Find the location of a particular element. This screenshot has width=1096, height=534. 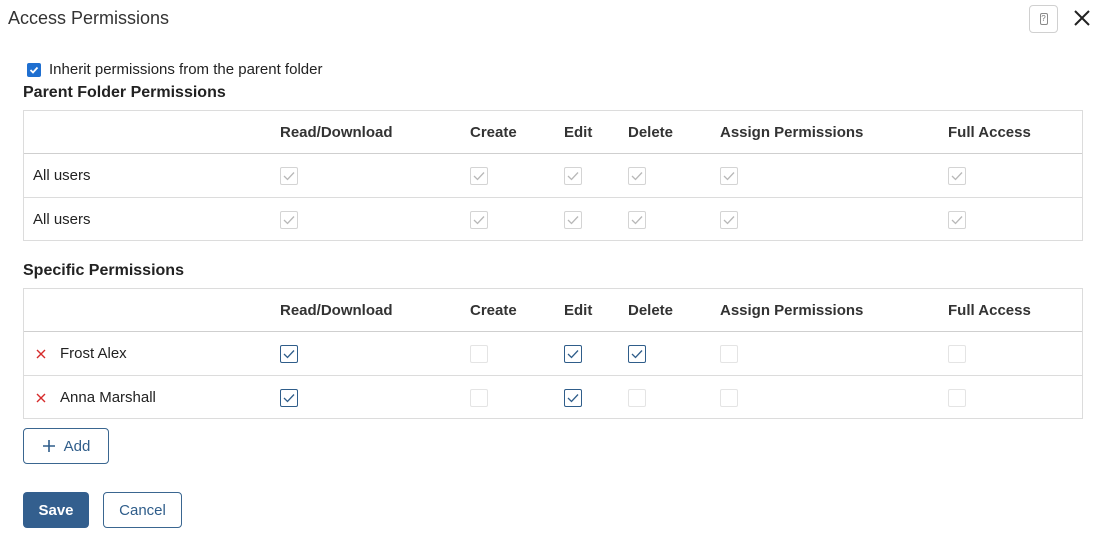

table-row: Anna Marshall is located at coordinates (553, 396).